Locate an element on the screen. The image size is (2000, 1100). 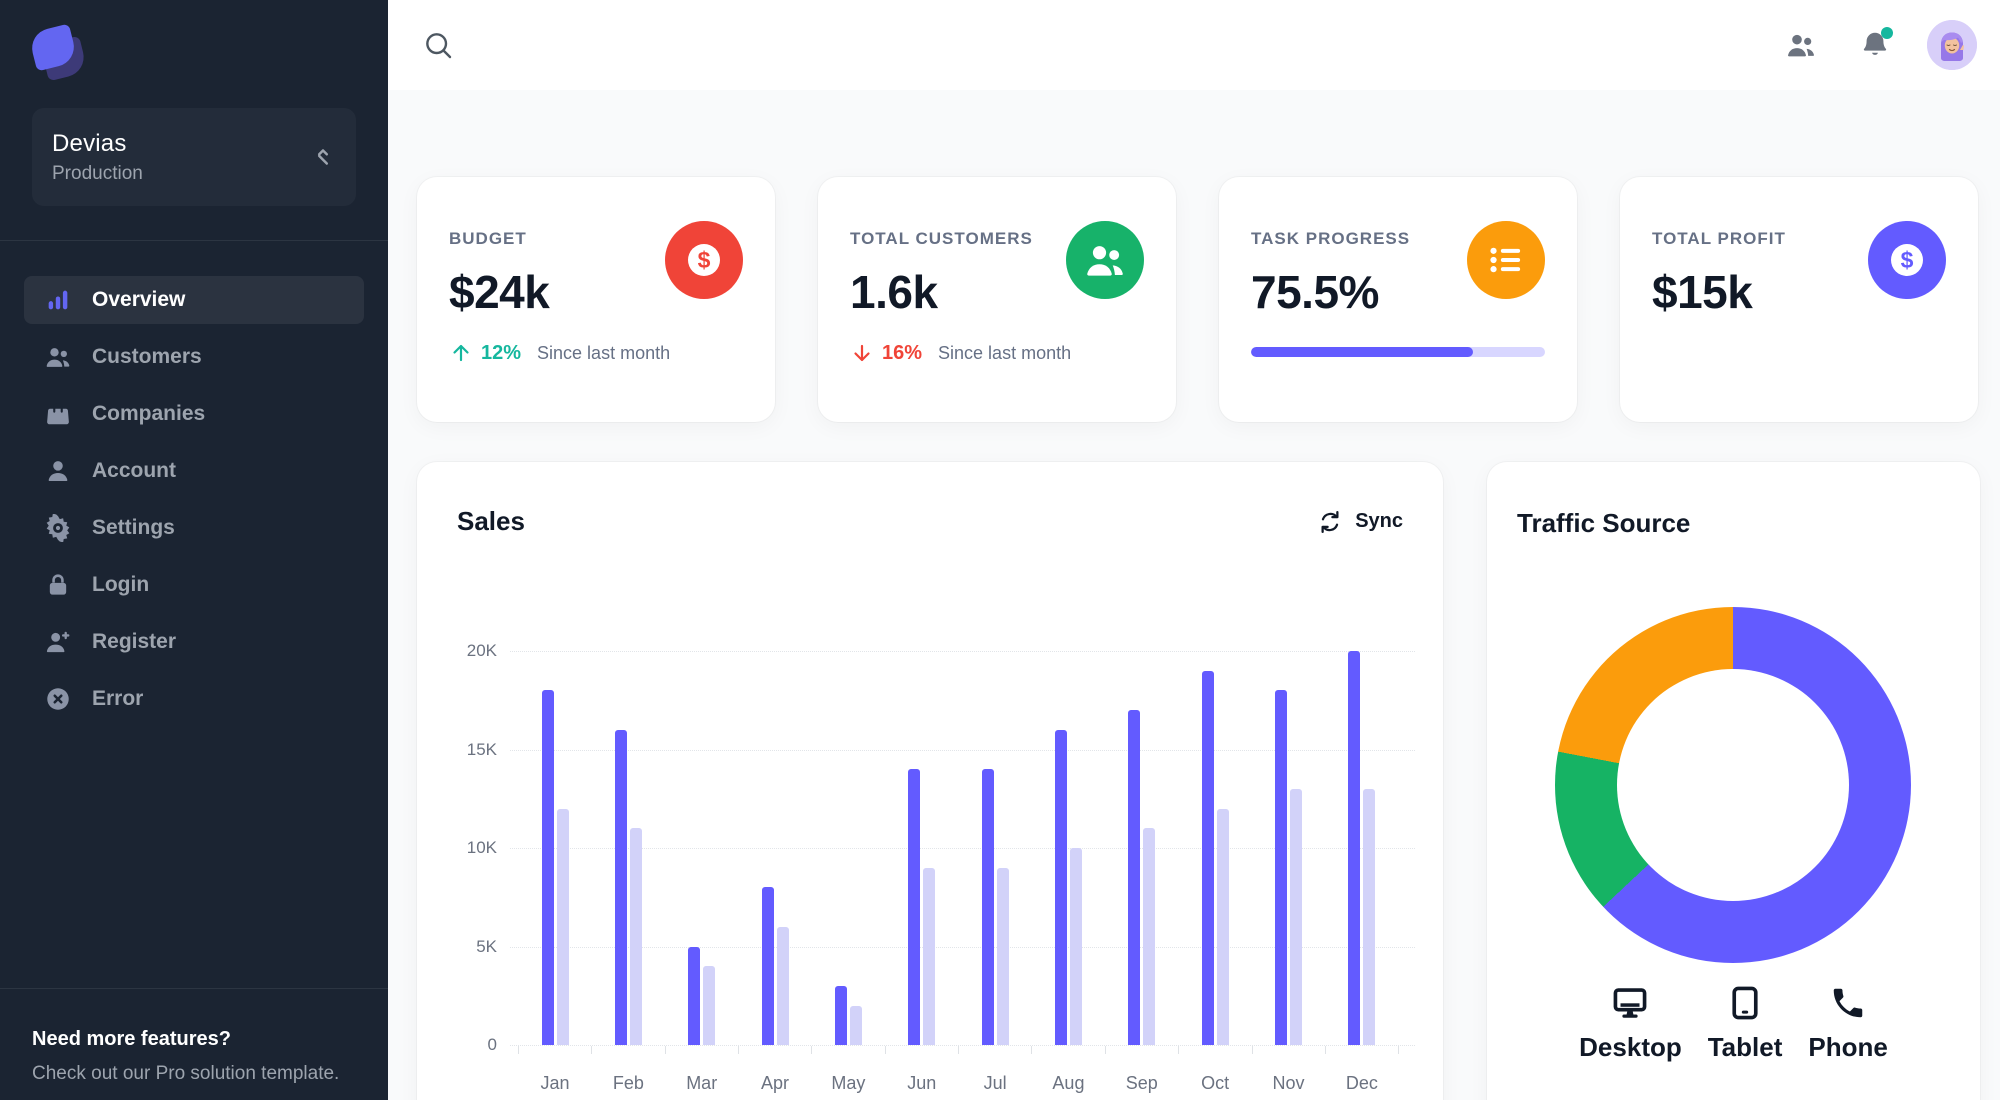
stat-value: $15k is located at coordinates (1702, 292).